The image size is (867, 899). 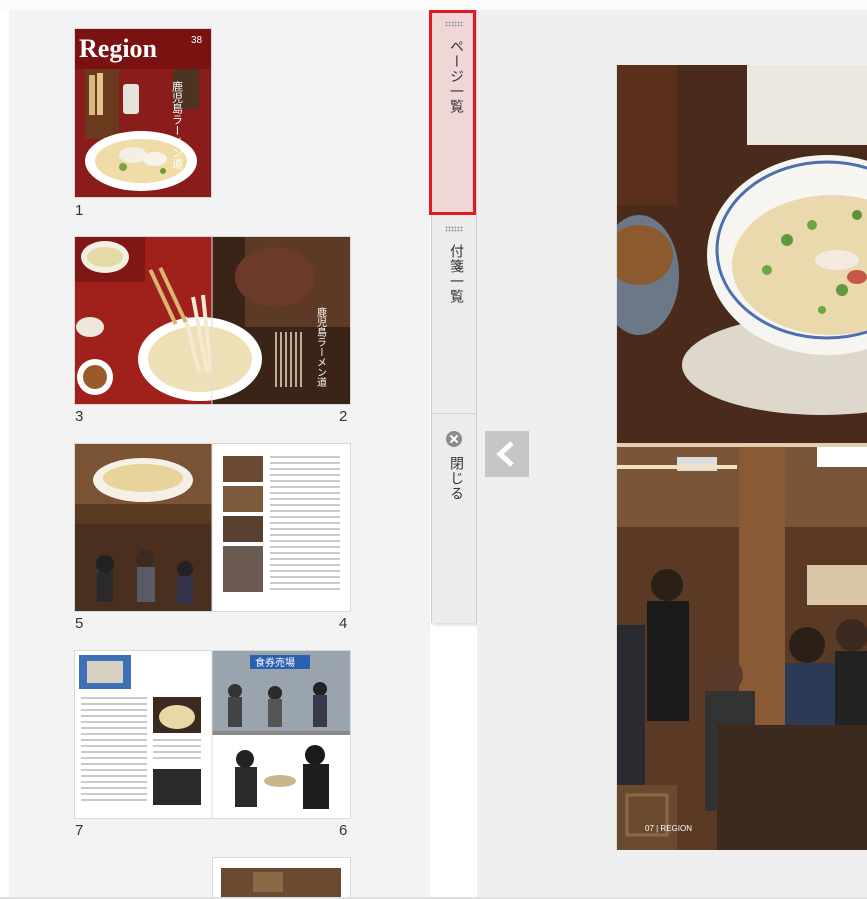 I want to click on tab-pages-list-label: ページ一覧, so click(x=456, y=76).